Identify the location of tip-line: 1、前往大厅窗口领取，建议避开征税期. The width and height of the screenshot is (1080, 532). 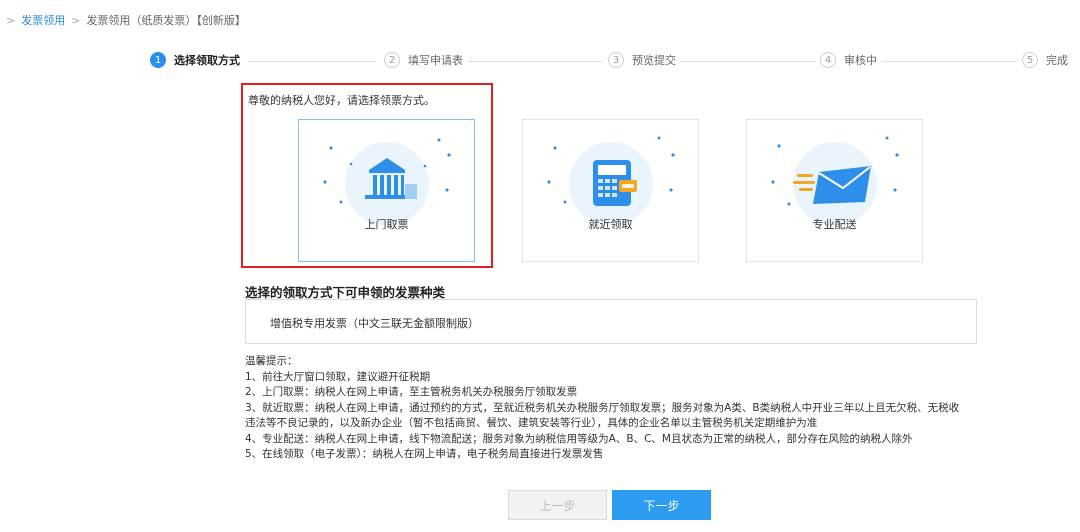
(338, 376).